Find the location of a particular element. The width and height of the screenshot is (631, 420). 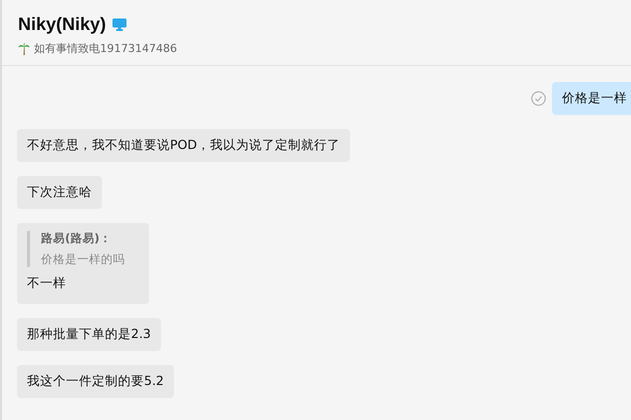

monitor-icon is located at coordinates (120, 24).